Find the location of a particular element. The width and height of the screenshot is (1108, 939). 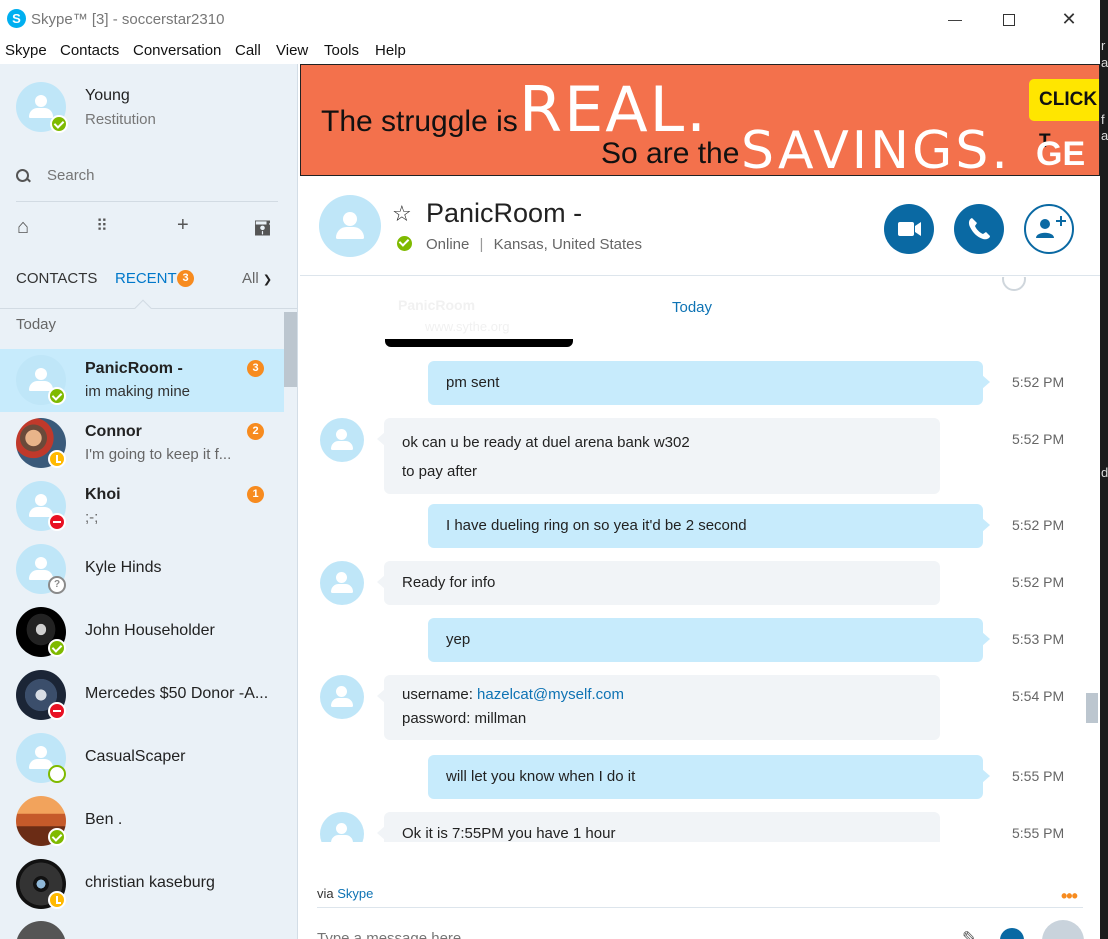

emoticon-icon is located at coordinates (1012, 933).